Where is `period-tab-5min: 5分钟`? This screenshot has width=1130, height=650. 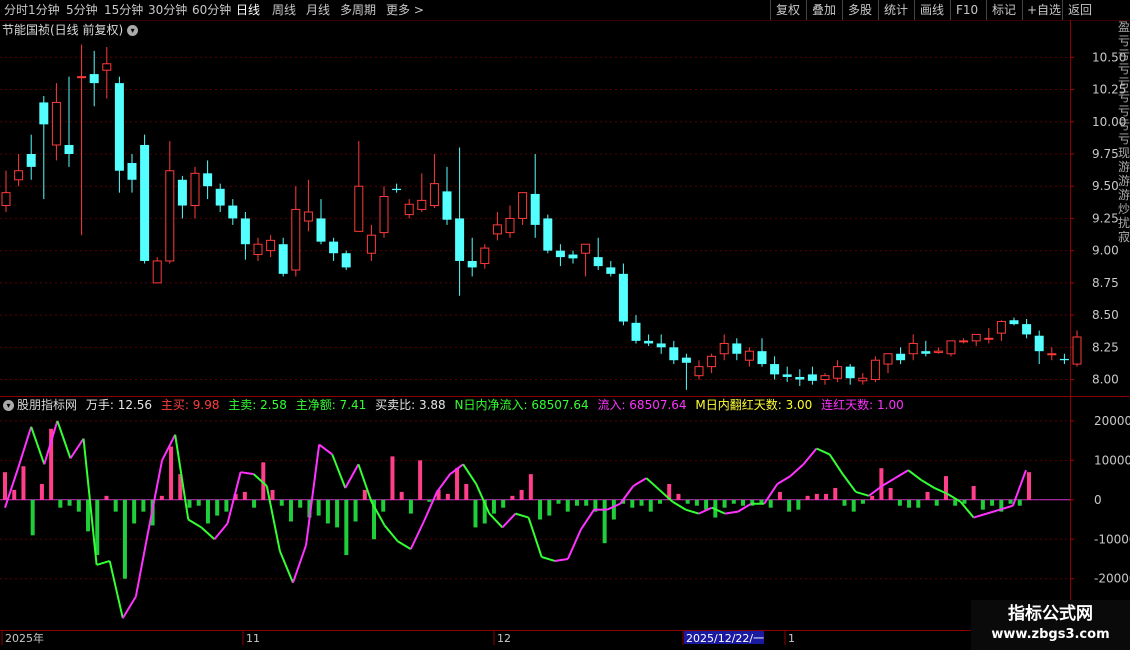
period-tab-5min: 5分钟 is located at coordinates (82, 10).